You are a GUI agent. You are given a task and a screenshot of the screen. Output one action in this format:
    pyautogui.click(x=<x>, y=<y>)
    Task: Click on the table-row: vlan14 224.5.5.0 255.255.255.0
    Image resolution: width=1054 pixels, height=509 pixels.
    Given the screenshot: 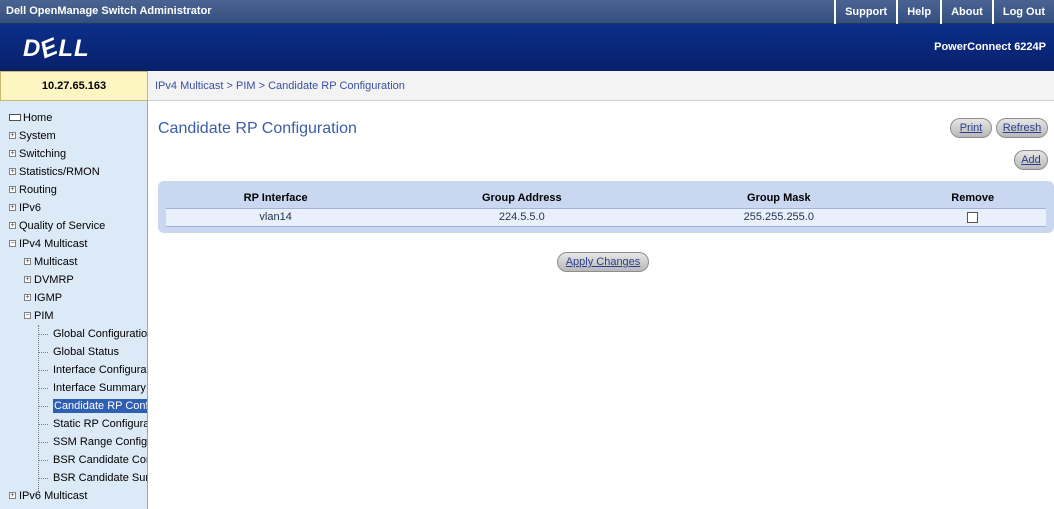 What is the action you would take?
    pyautogui.click(x=606, y=217)
    